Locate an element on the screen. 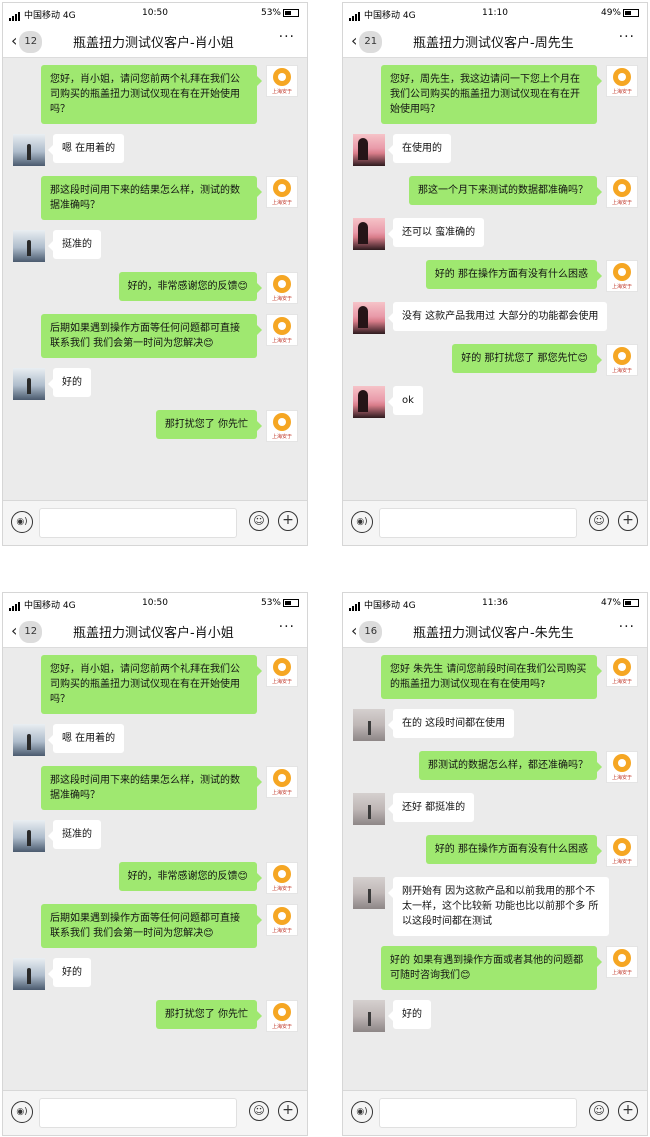 This screenshot has width=650, height=1137. received-message-bubble: 在使用的 is located at coordinates (419, 148).